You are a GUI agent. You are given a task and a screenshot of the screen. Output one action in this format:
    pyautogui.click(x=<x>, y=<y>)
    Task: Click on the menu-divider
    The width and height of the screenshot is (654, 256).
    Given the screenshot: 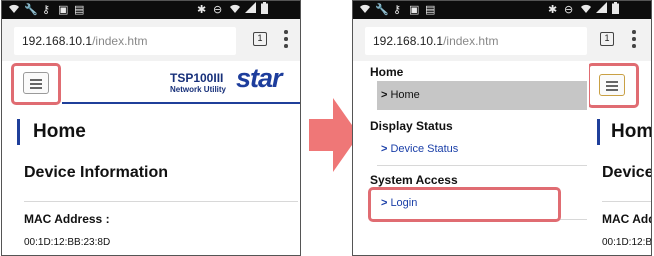 What is the action you would take?
    pyautogui.click(x=482, y=165)
    